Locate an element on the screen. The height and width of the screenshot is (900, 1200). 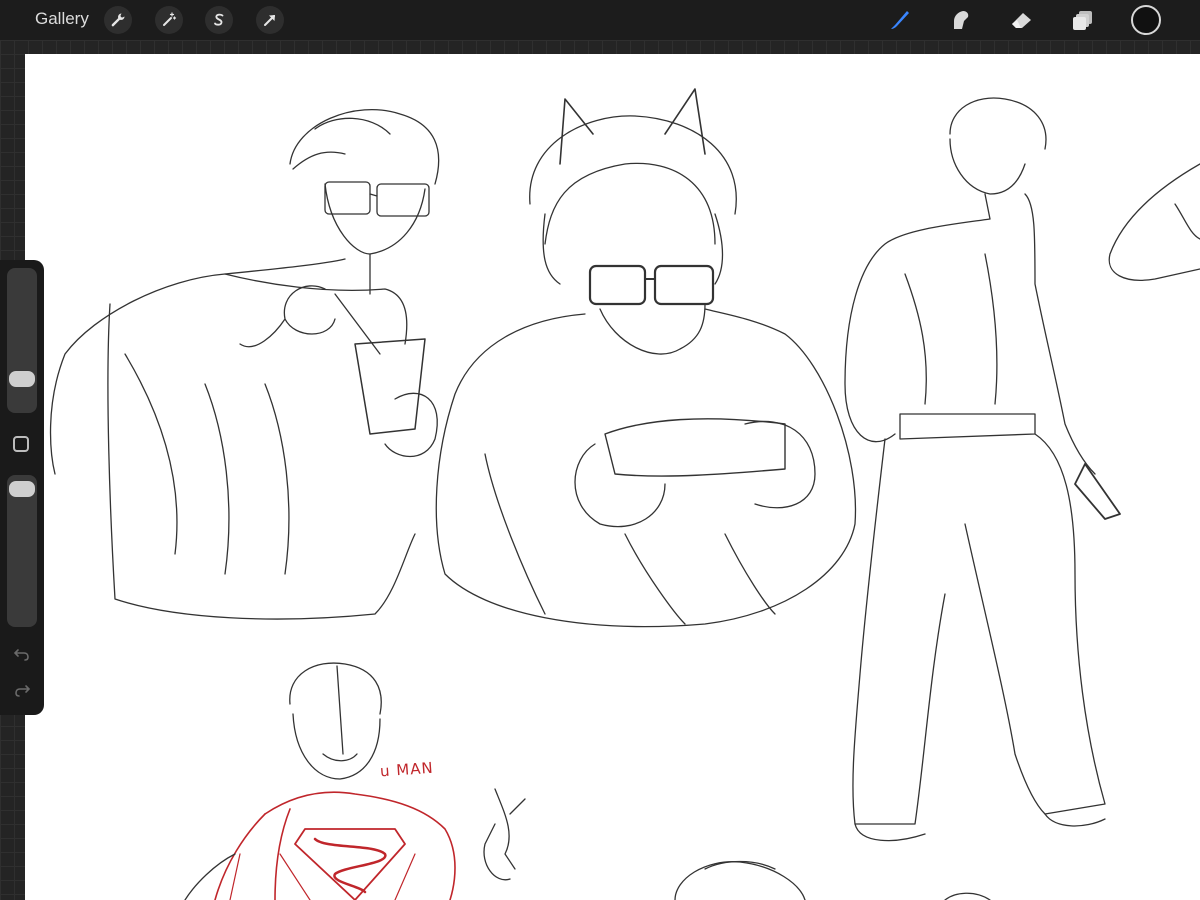
layers-button is located at coordinates (1083, 20).